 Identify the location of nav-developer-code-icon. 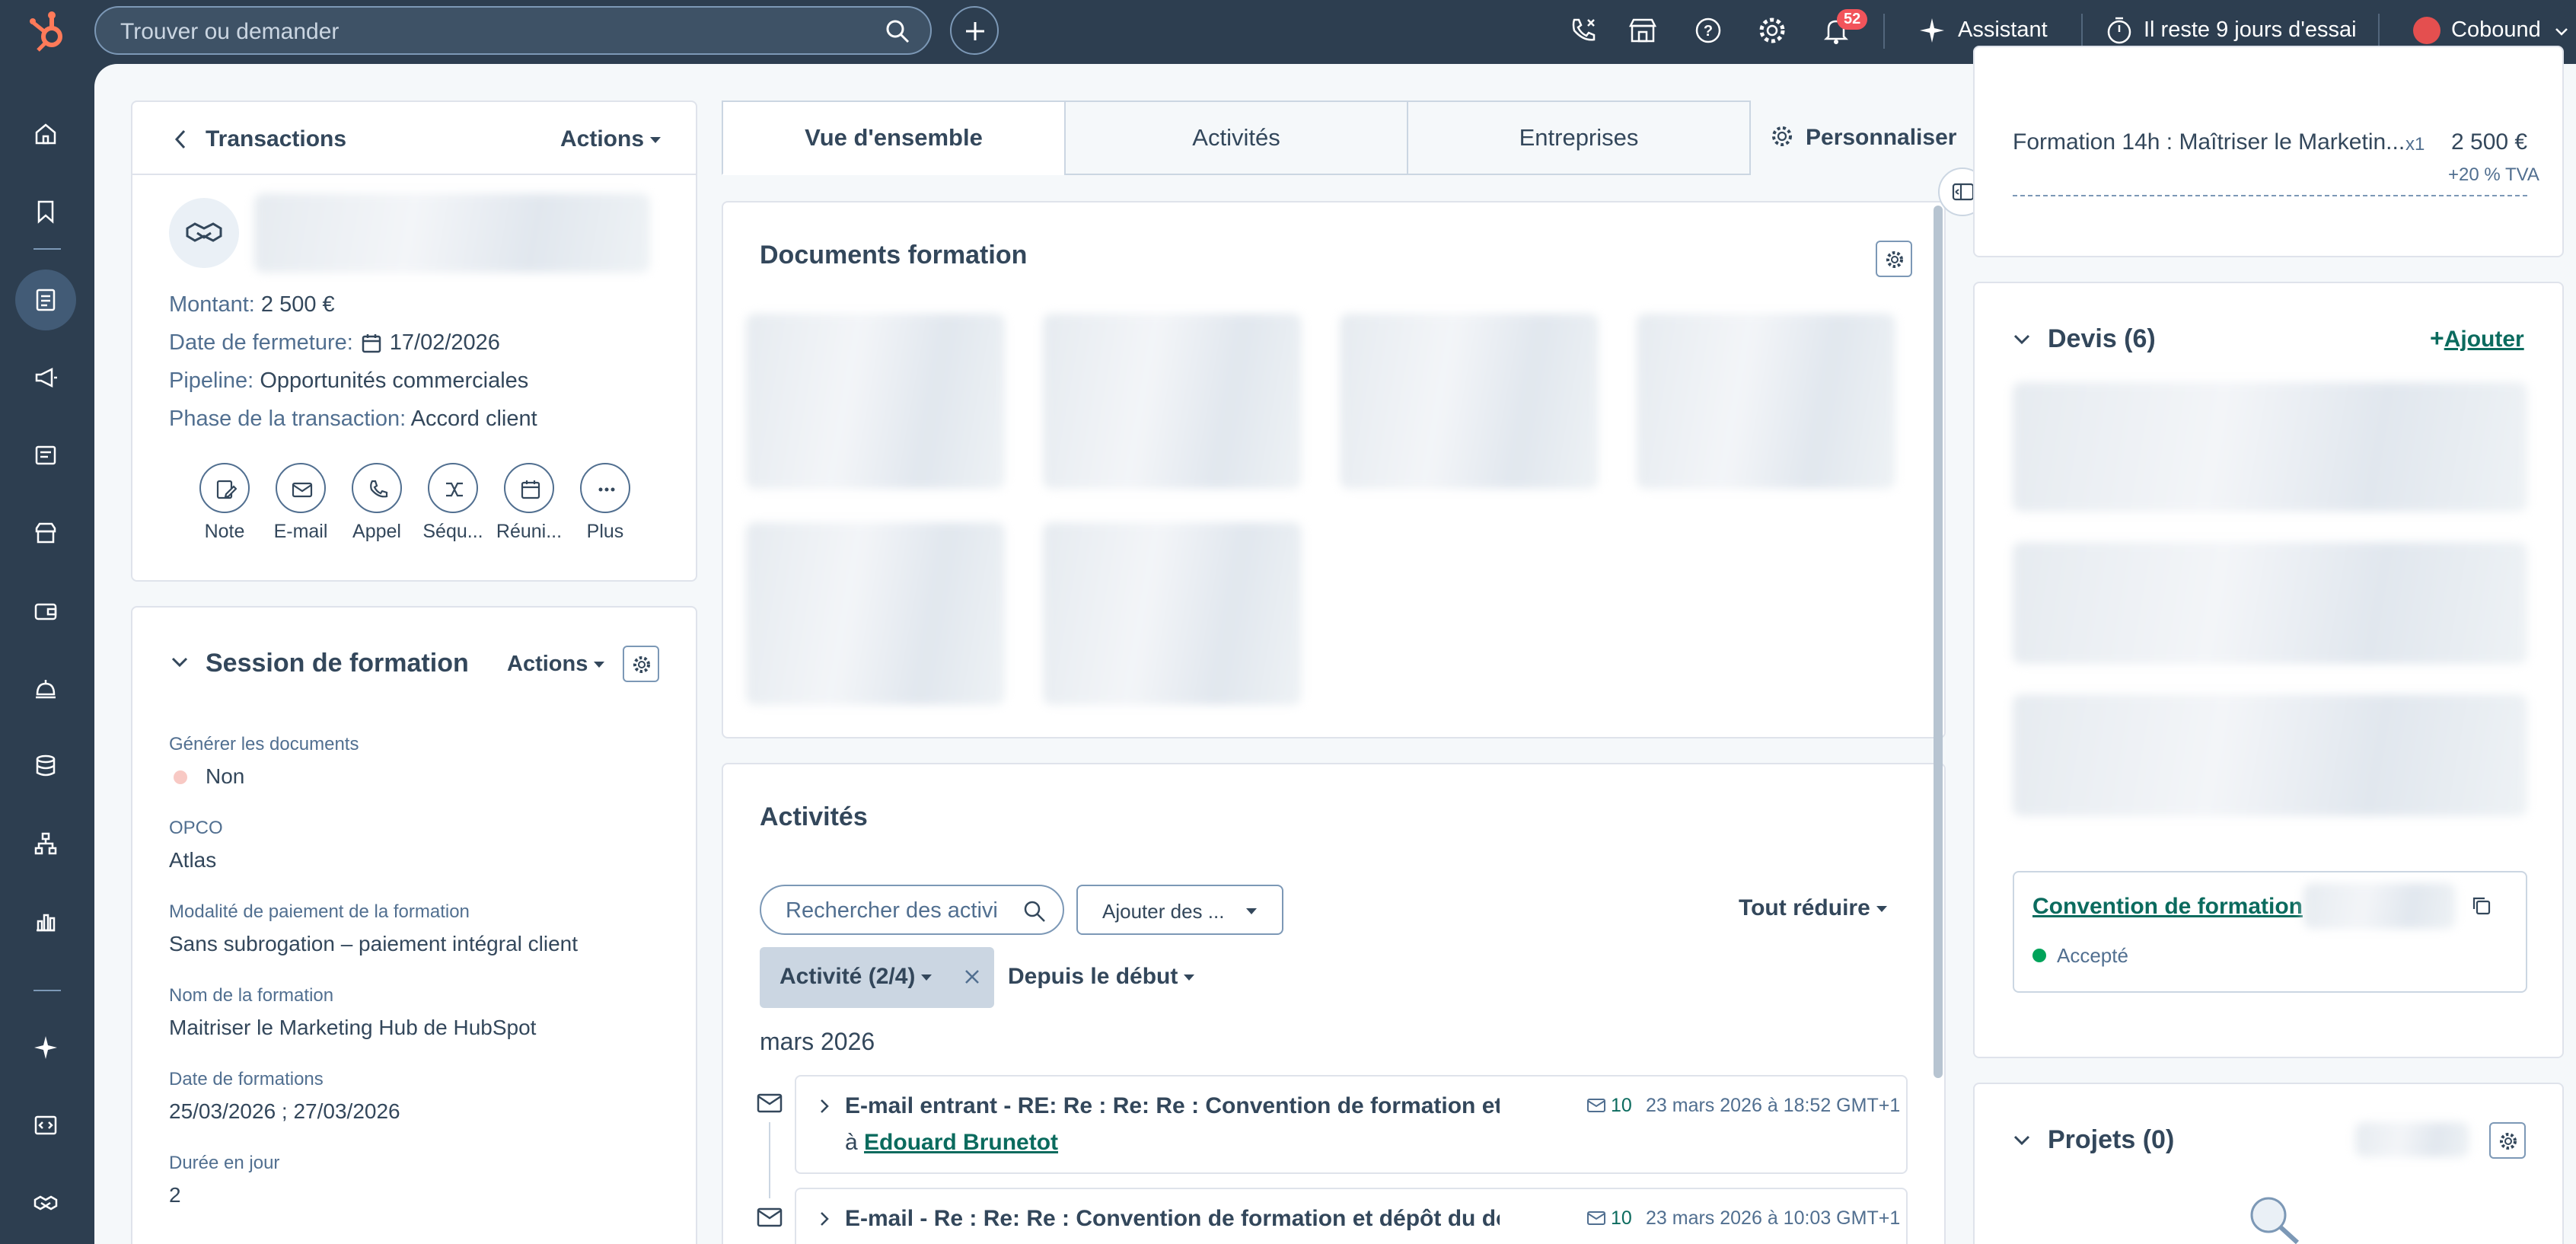
(46, 1125).